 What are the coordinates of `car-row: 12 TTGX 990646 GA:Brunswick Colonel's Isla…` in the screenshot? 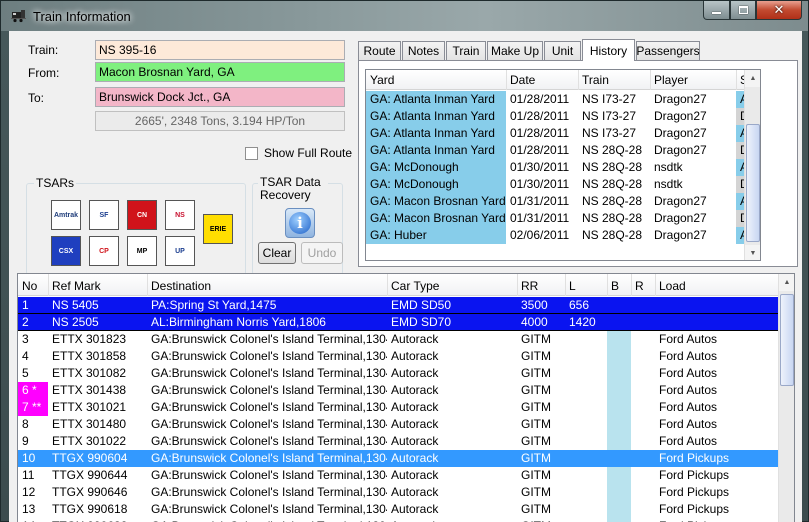 It's located at (398, 492).